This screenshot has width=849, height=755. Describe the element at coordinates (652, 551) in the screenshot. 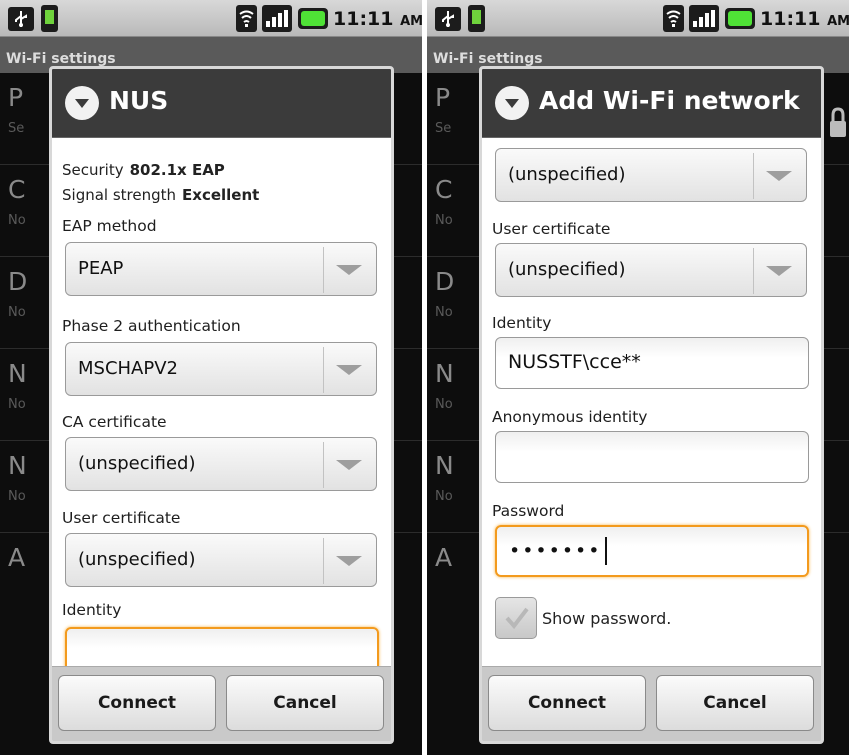

I see `password-input: •••••••` at that location.